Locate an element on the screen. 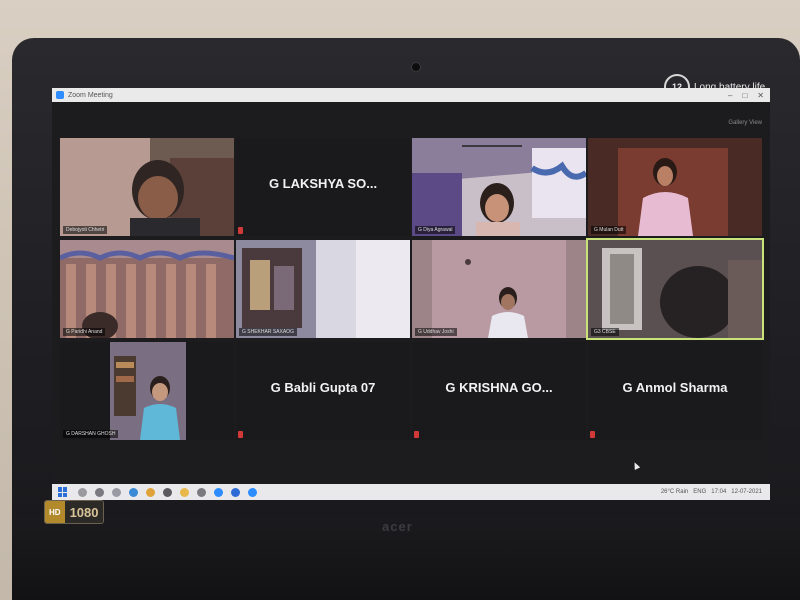 Image resolution: width=800 pixels, height=600 pixels. participant-tile-active-speaker: G3 CBSE is located at coordinates (675, 289).